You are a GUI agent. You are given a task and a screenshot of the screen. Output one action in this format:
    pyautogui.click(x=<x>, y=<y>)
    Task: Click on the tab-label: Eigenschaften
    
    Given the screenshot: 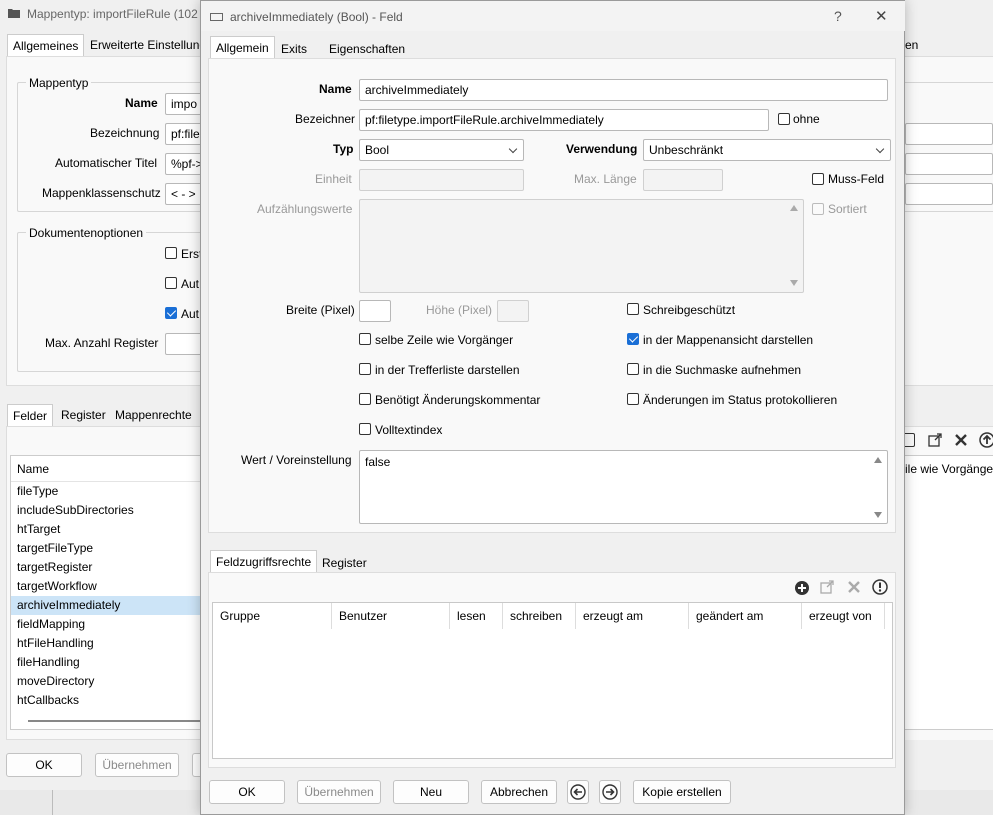 What is the action you would take?
    pyautogui.click(x=367, y=49)
    